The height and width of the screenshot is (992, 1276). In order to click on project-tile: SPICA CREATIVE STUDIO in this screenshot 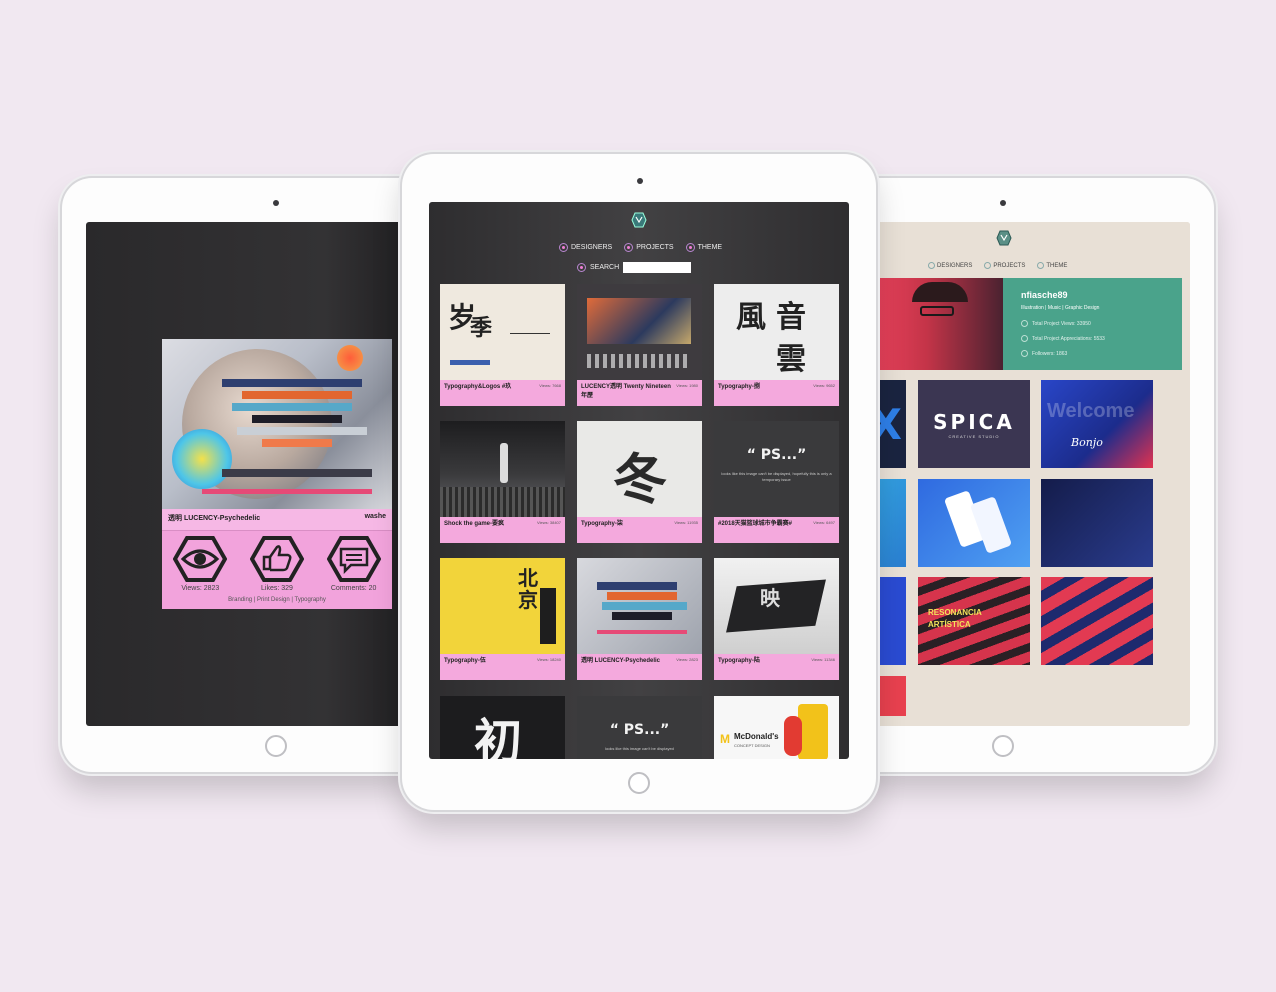, I will do `click(974, 424)`.